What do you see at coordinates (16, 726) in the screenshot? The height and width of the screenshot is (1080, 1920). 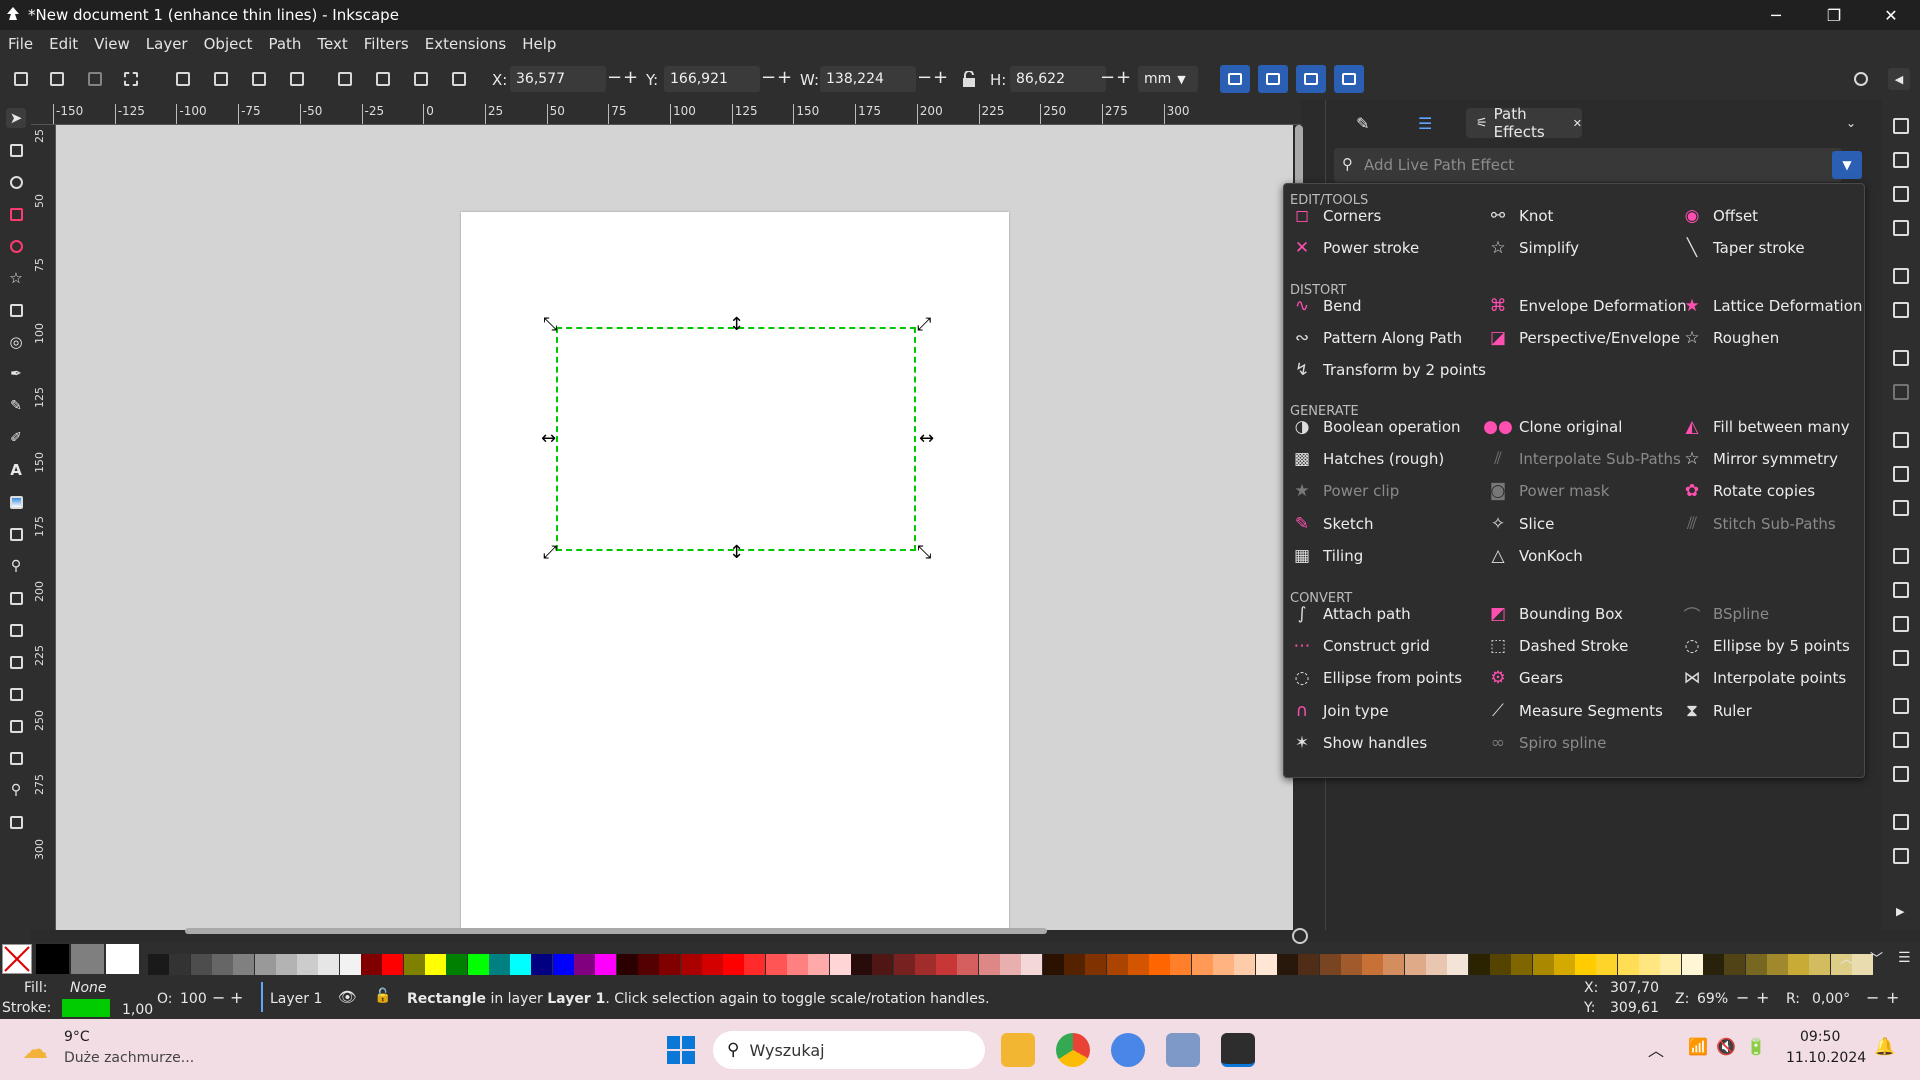 I see `connector-tool-icon` at bounding box center [16, 726].